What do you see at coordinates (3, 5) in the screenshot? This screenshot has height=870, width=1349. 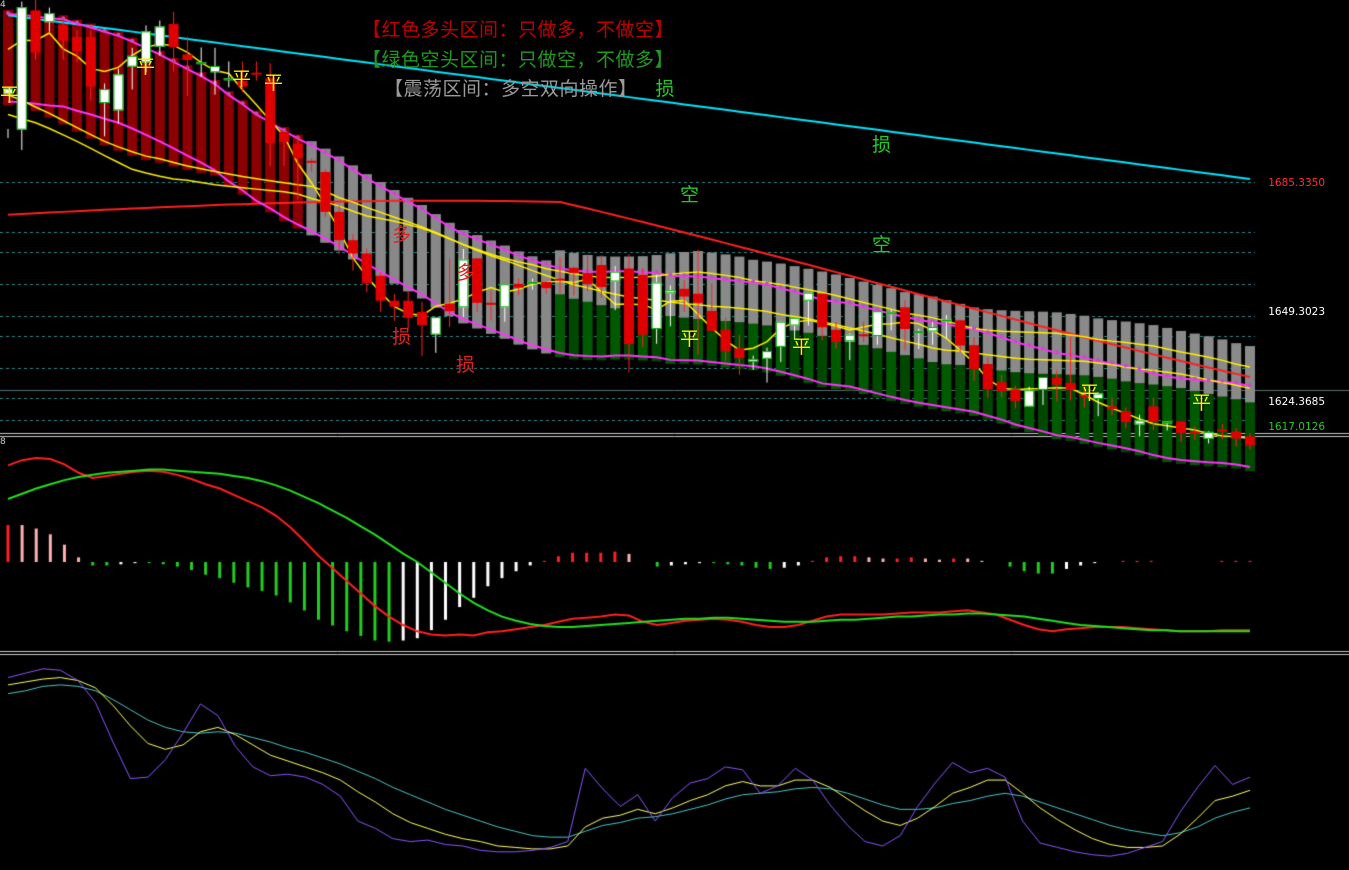 I see `main-corner-label: 4` at bounding box center [3, 5].